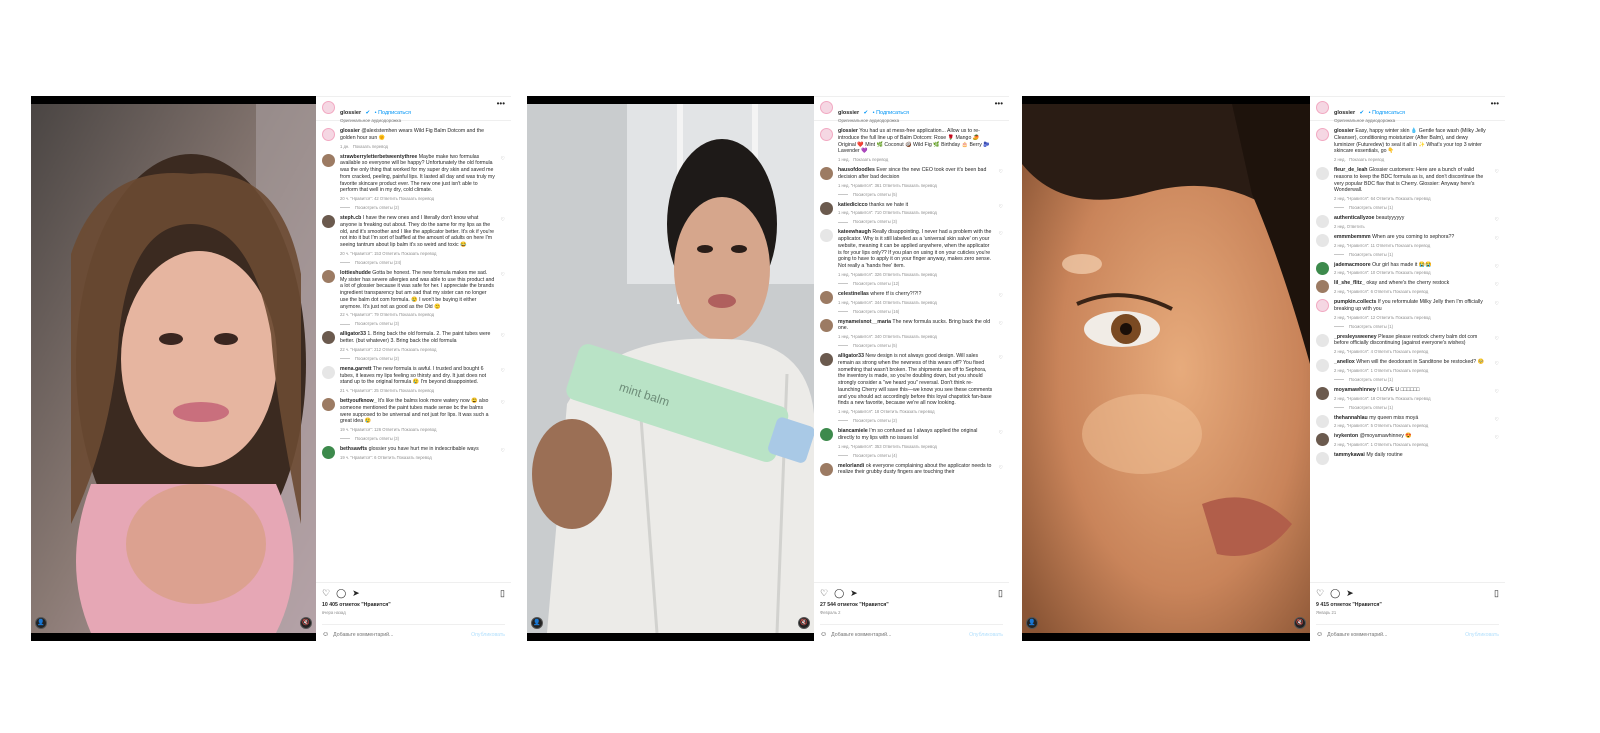 This screenshot has width=1600, height=733. Describe the element at coordinates (1350, 593) in the screenshot. I see `share-icon: ➤` at that location.